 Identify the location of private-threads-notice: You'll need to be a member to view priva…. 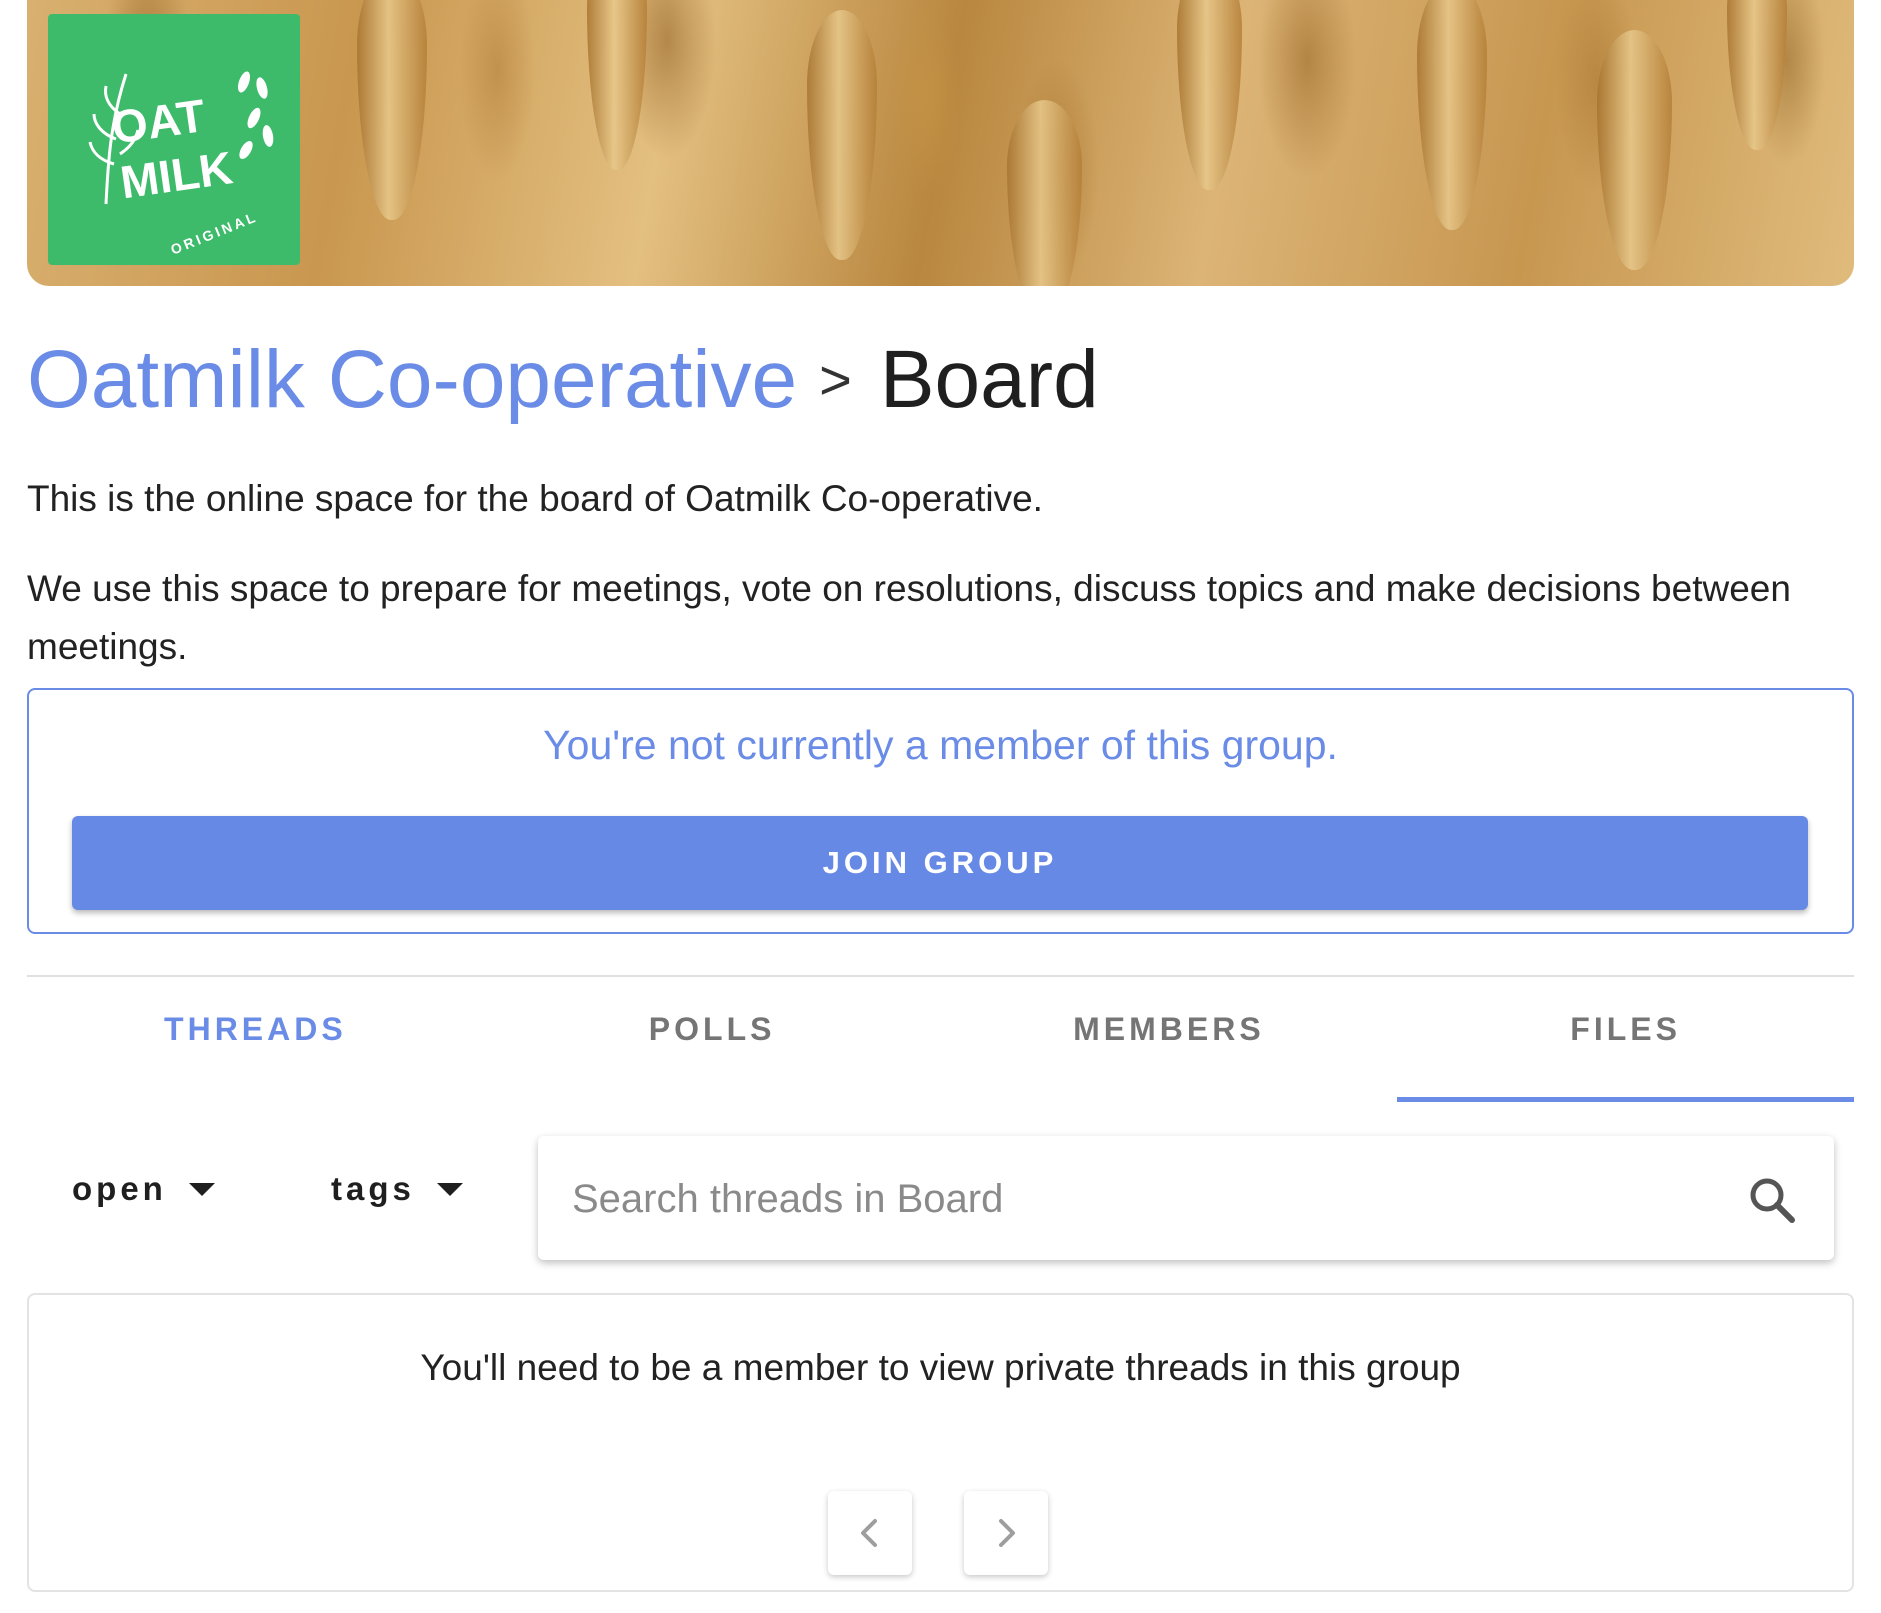
(940, 1367).